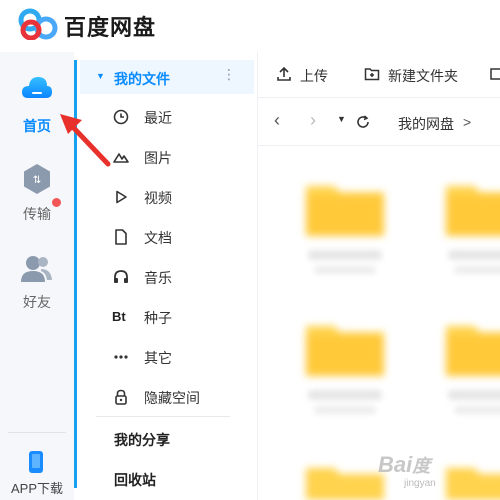 This screenshot has height=500, width=500. I want to click on sidebar-divider, so click(163, 416).